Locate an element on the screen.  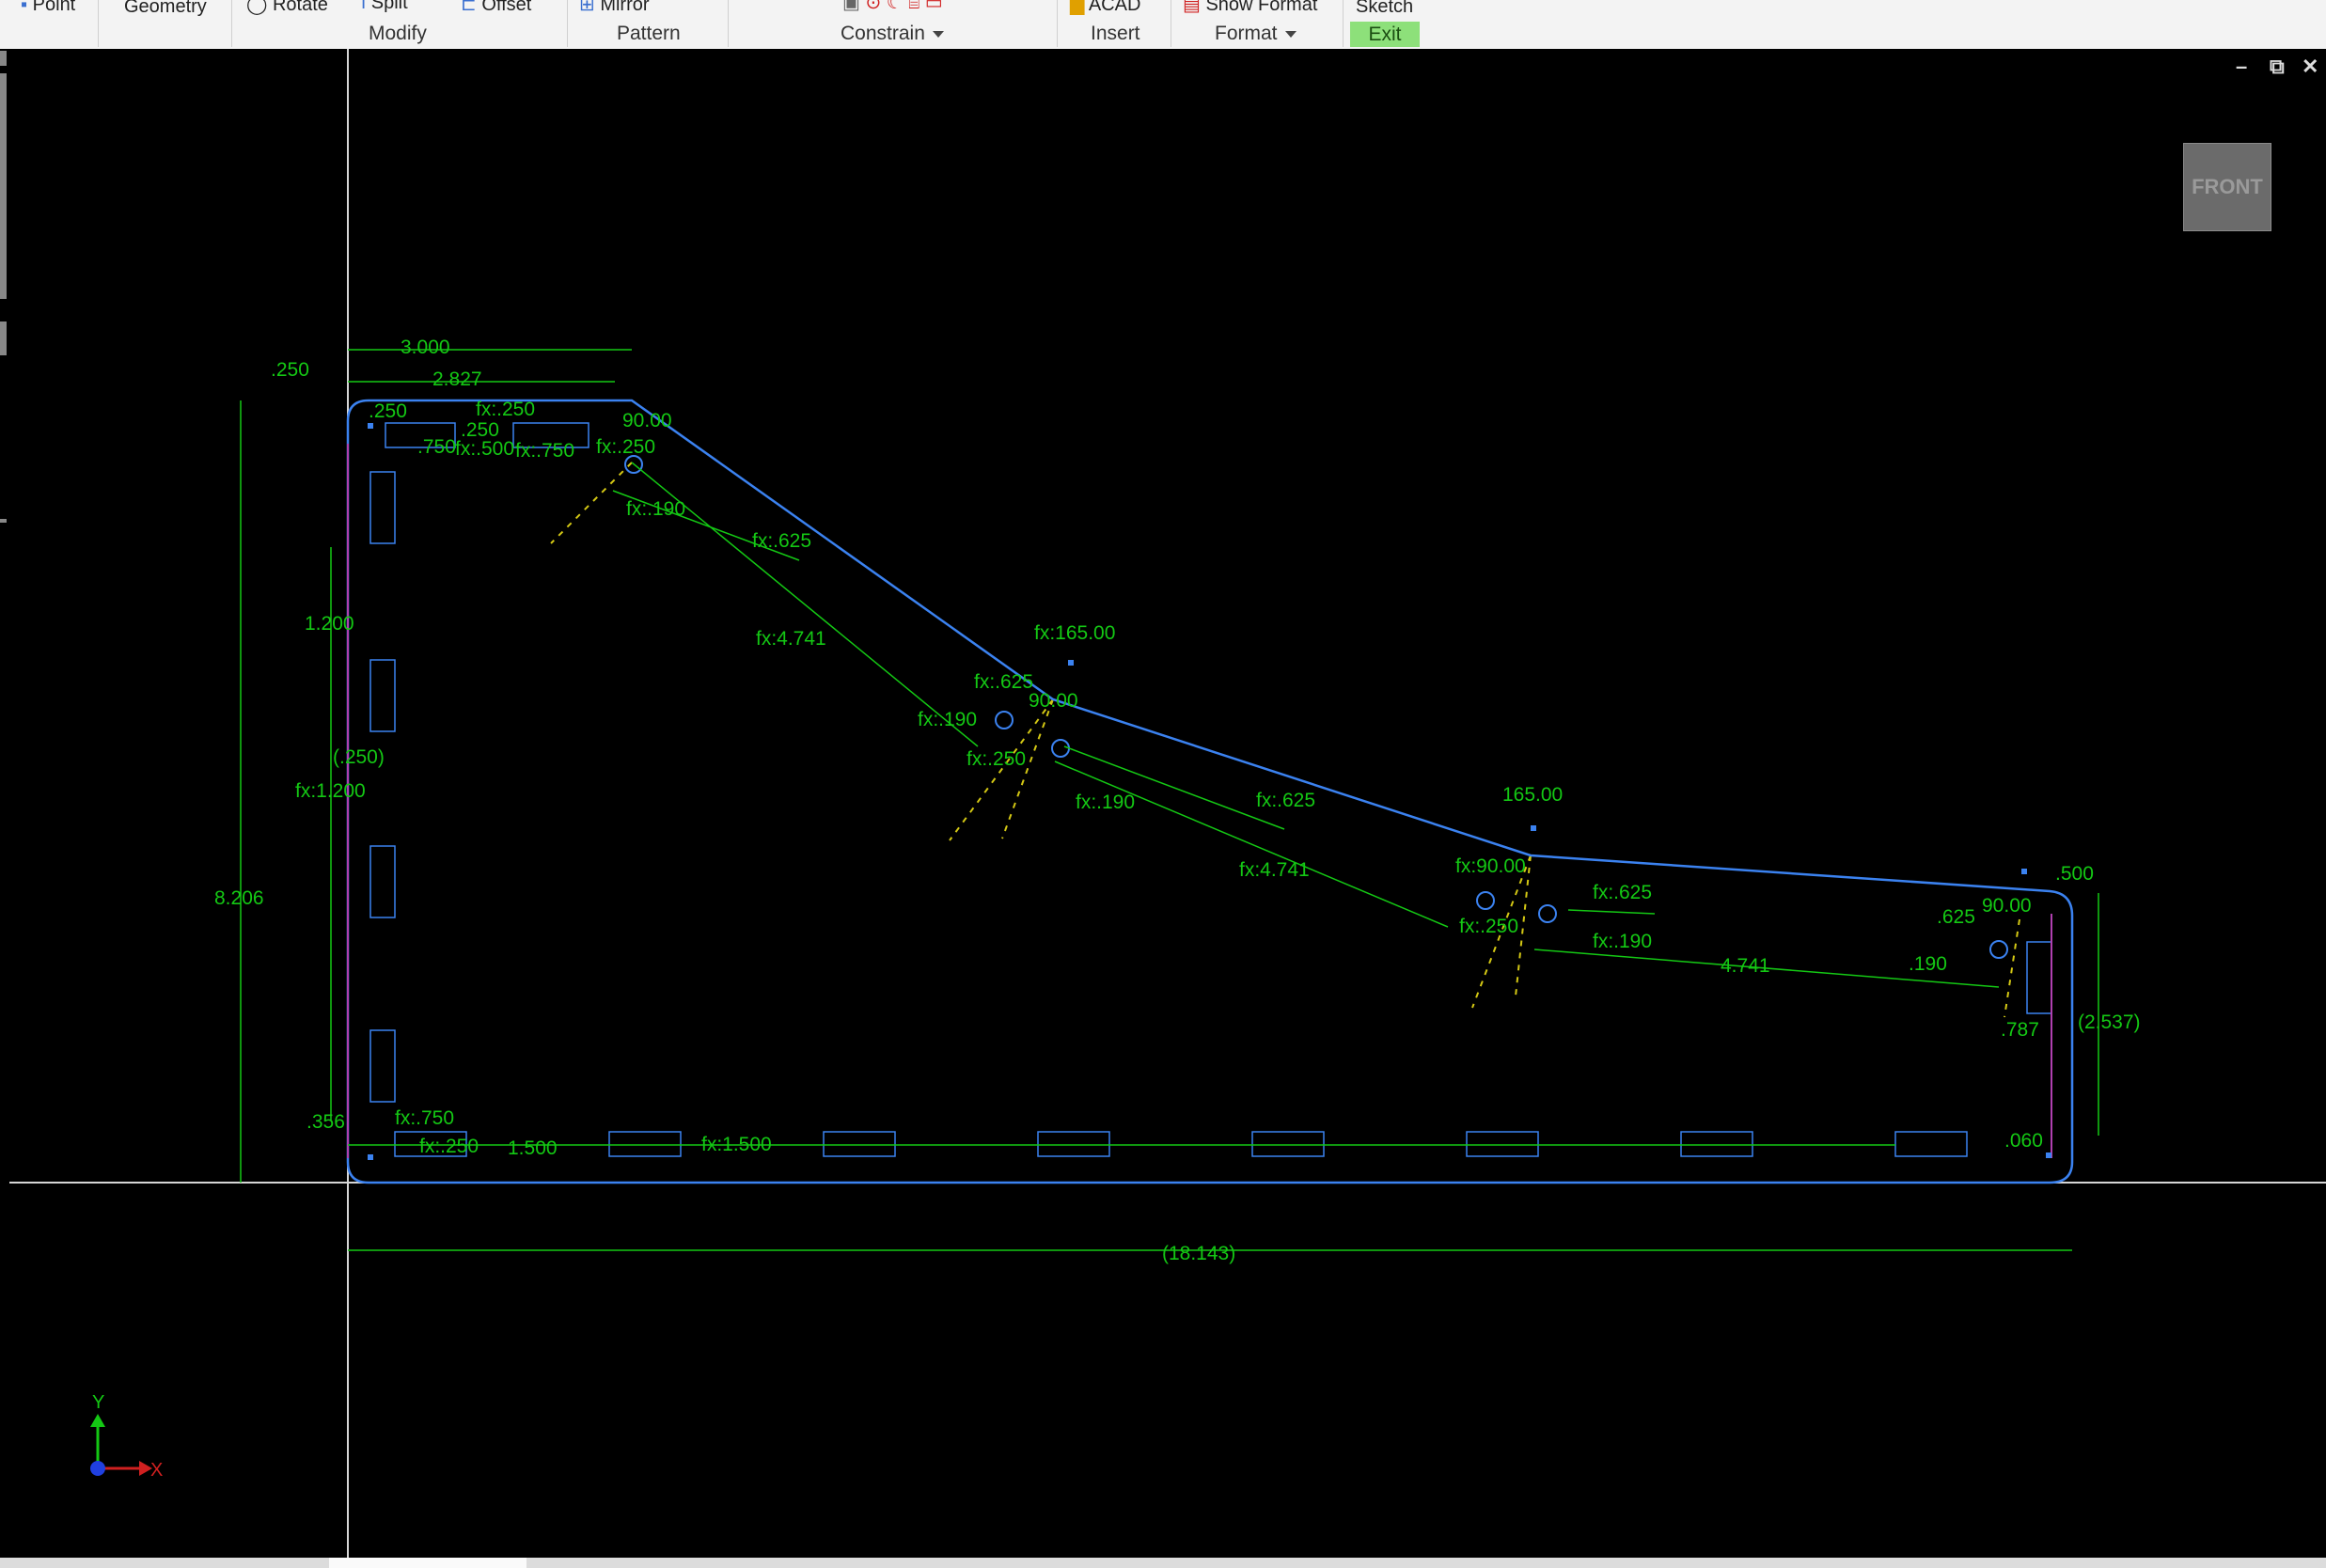
modify-group-label: Modify is located at coordinates (398, 33).